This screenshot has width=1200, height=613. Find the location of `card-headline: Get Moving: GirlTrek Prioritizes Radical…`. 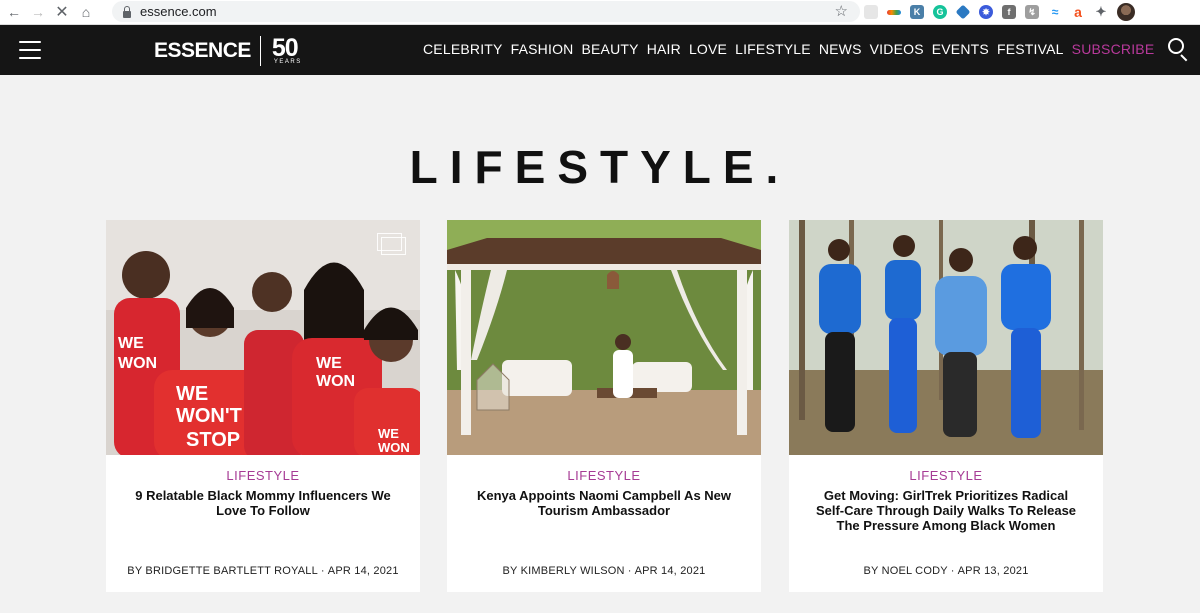

card-headline: Get Moving: GirlTrek Prioritizes Radical… is located at coordinates (946, 510).